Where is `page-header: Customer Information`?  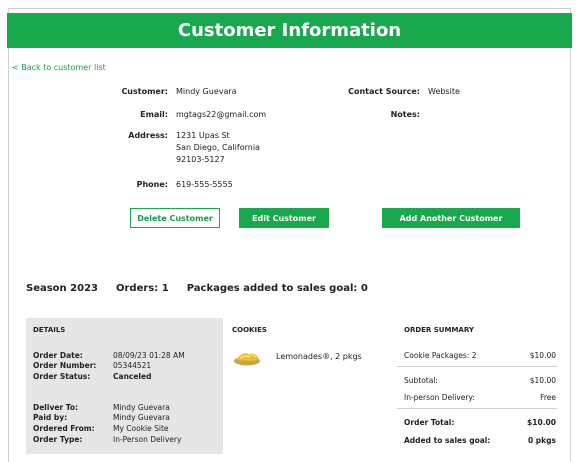 page-header: Customer Information is located at coordinates (289, 30).